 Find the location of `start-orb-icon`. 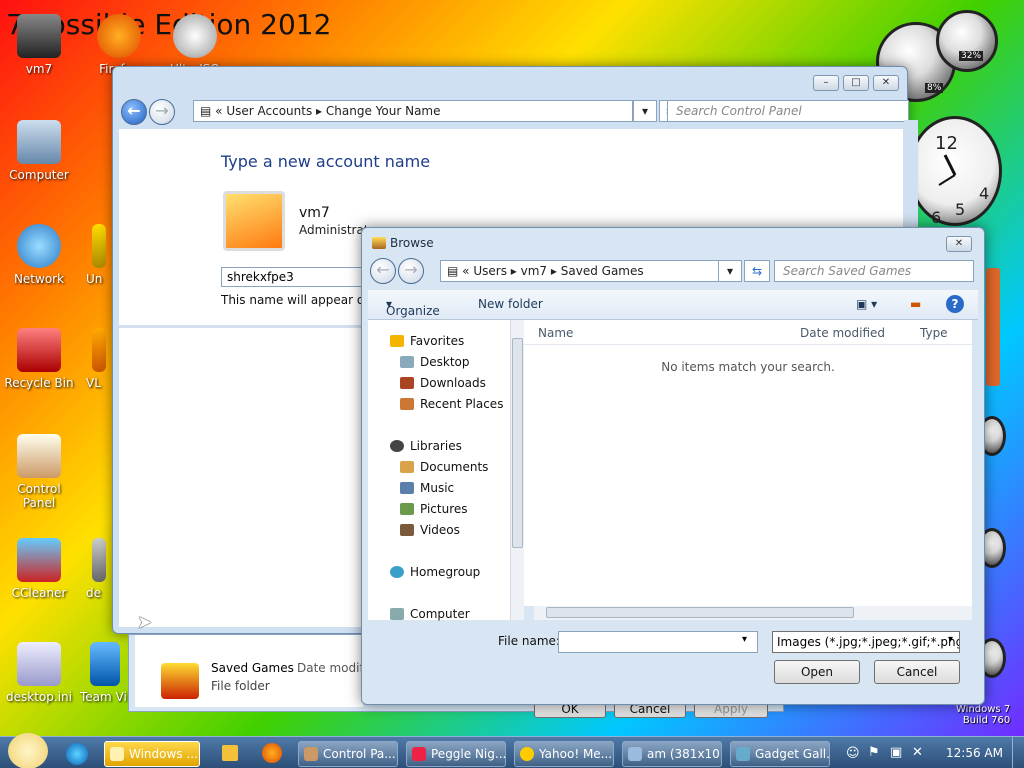

start-orb-icon is located at coordinates (28, 750).